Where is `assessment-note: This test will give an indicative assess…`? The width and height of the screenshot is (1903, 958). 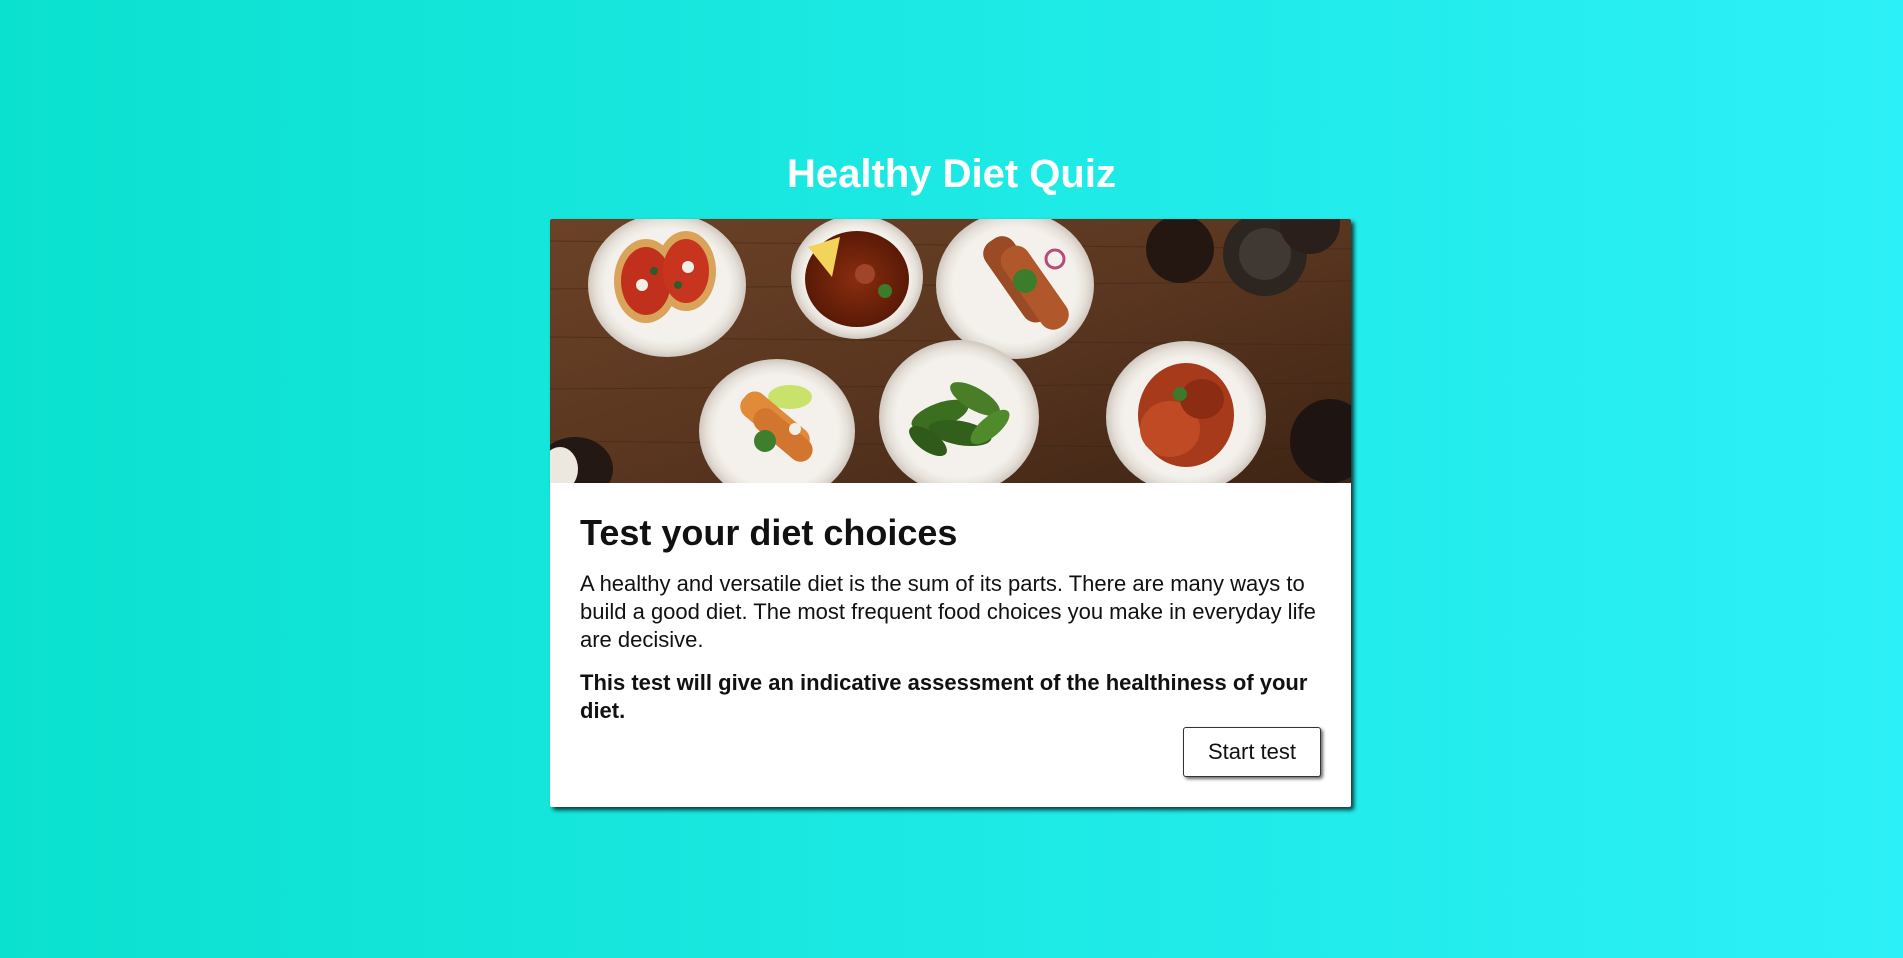
assessment-note: This test will give an indicative assess… is located at coordinates (944, 696).